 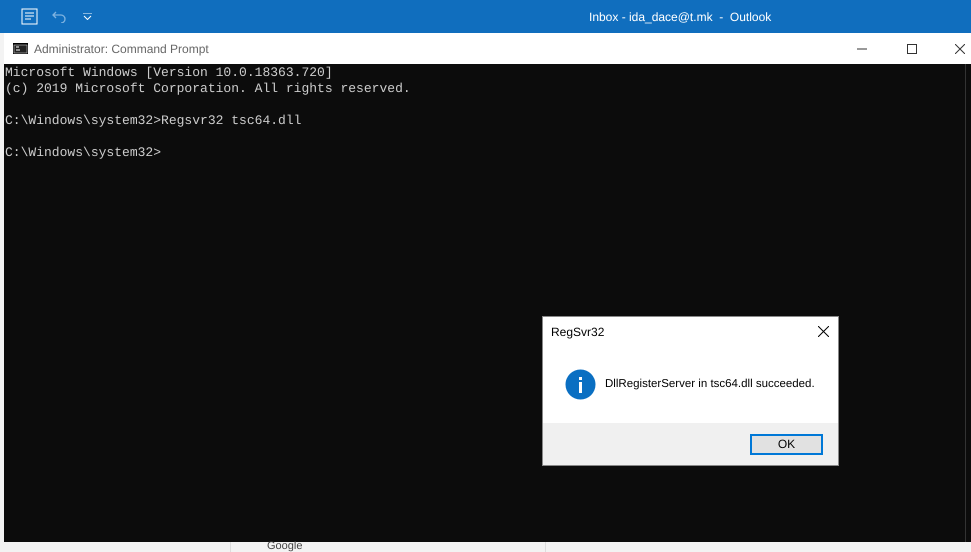 What do you see at coordinates (710, 384) in the screenshot?
I see `dialog-message: DllRegisterServer in tsc64.dll succeeded.` at bounding box center [710, 384].